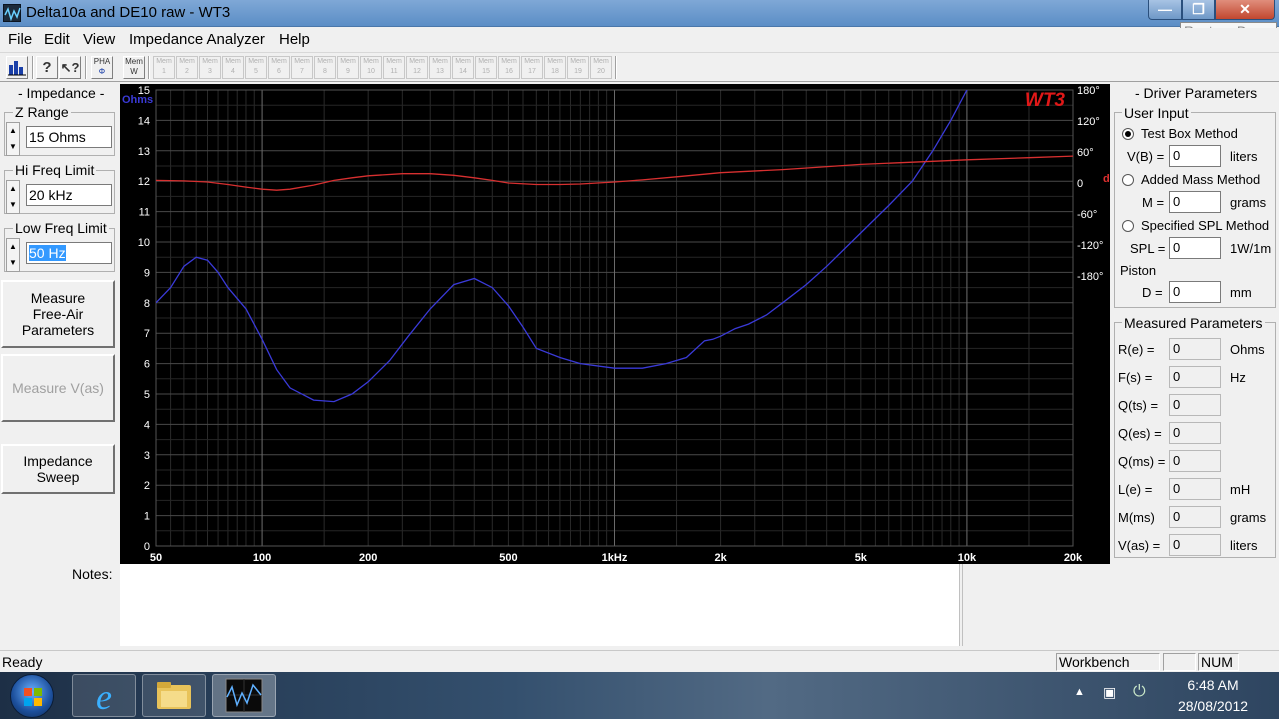  Describe the element at coordinates (69, 137) in the screenshot. I see `z-range-field: 15 Ohms` at that location.